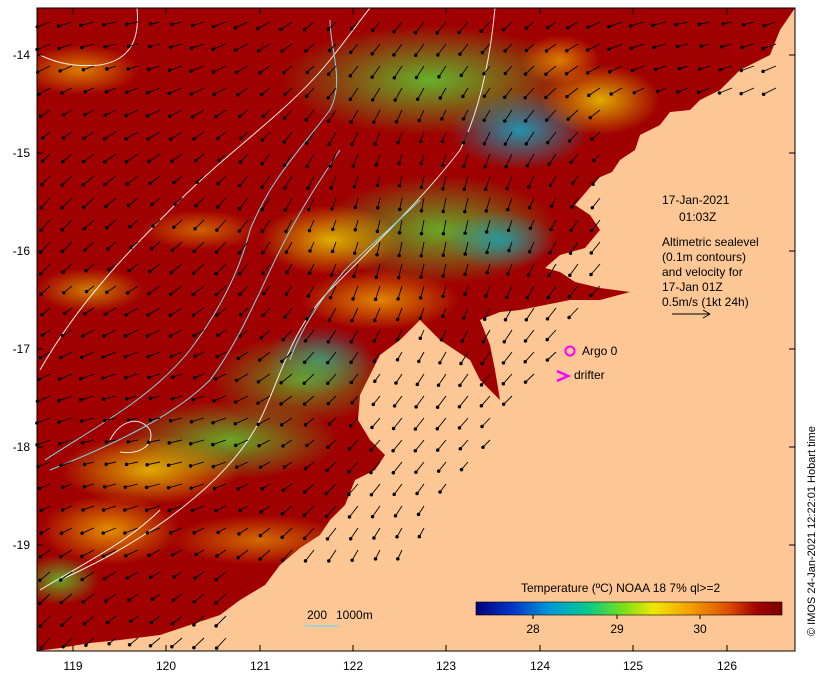  I want to click on x-axis-labels: 119 120 121 122 123 124 125 126, so click(400, 666).